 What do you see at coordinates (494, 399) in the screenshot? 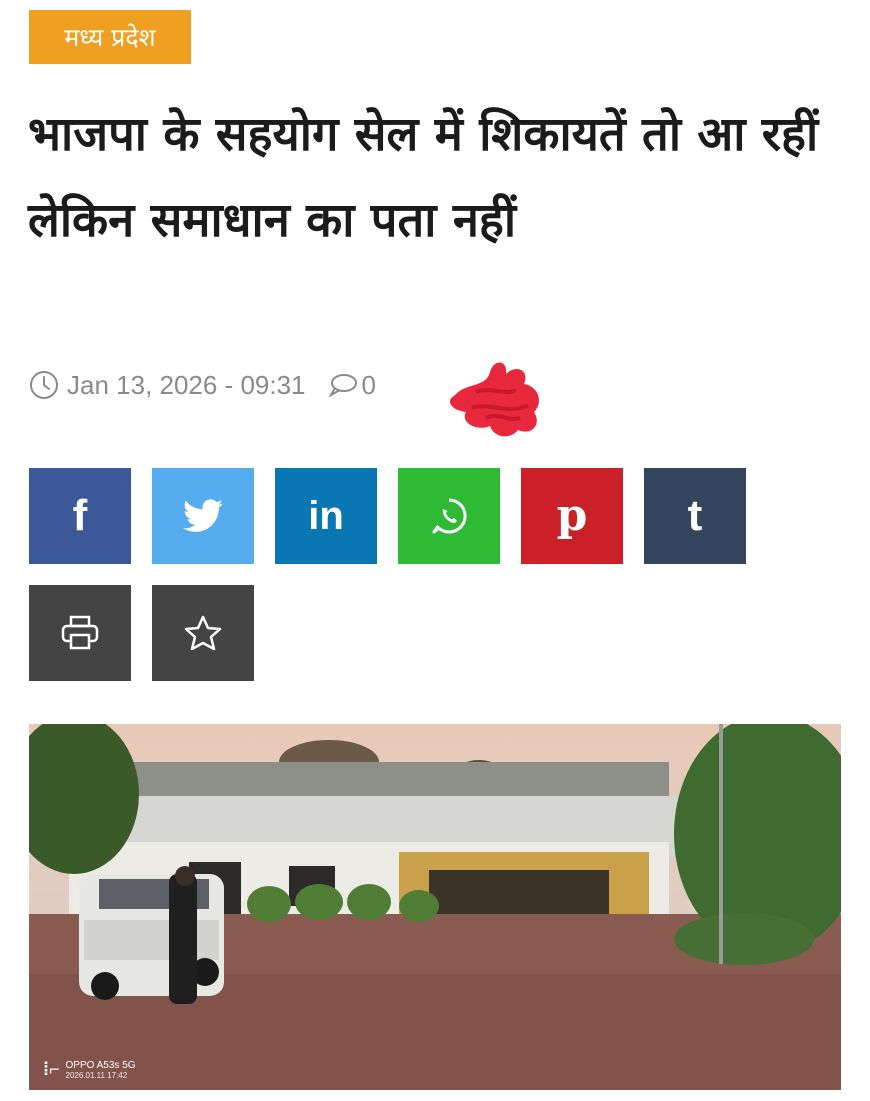
I see `red-scribble-mark` at bounding box center [494, 399].